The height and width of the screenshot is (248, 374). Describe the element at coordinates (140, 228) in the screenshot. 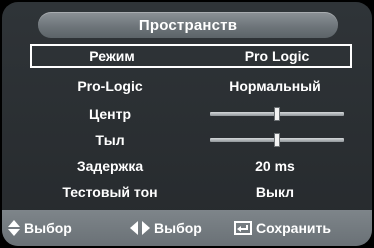

I see `left-right-arrows-icon` at that location.